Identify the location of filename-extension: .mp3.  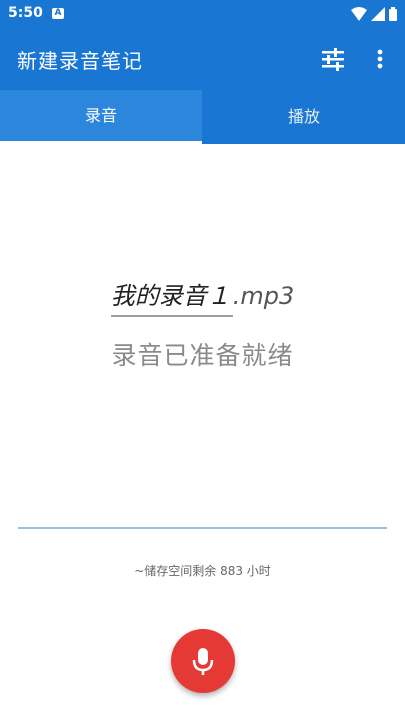
(263, 296).